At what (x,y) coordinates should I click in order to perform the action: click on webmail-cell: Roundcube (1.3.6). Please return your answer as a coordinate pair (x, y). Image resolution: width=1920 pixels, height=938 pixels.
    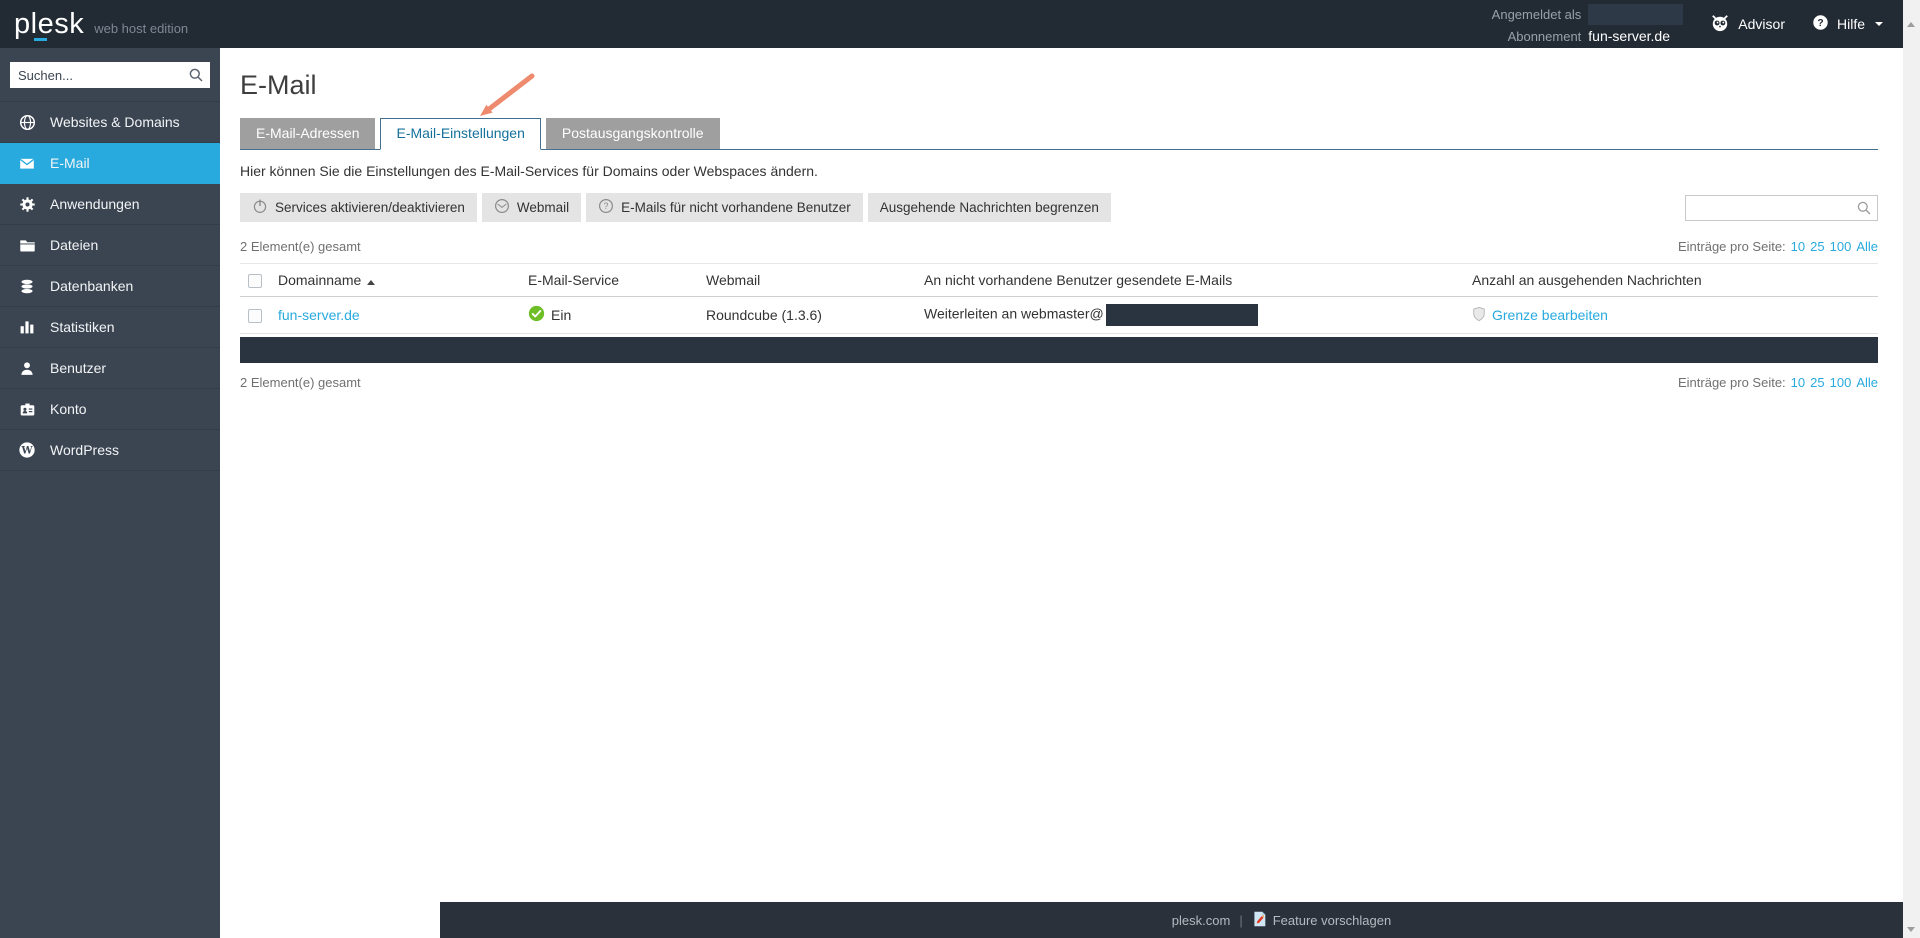
    Looking at the image, I should click on (807, 315).